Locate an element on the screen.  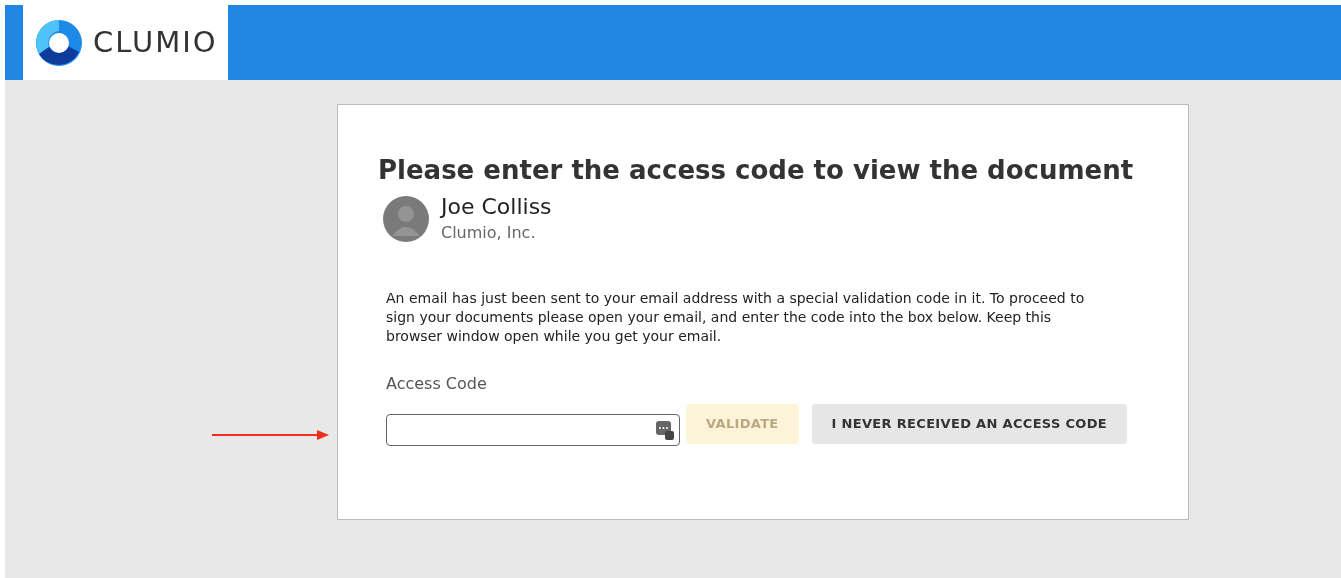
access-code-field is located at coordinates (533, 429).